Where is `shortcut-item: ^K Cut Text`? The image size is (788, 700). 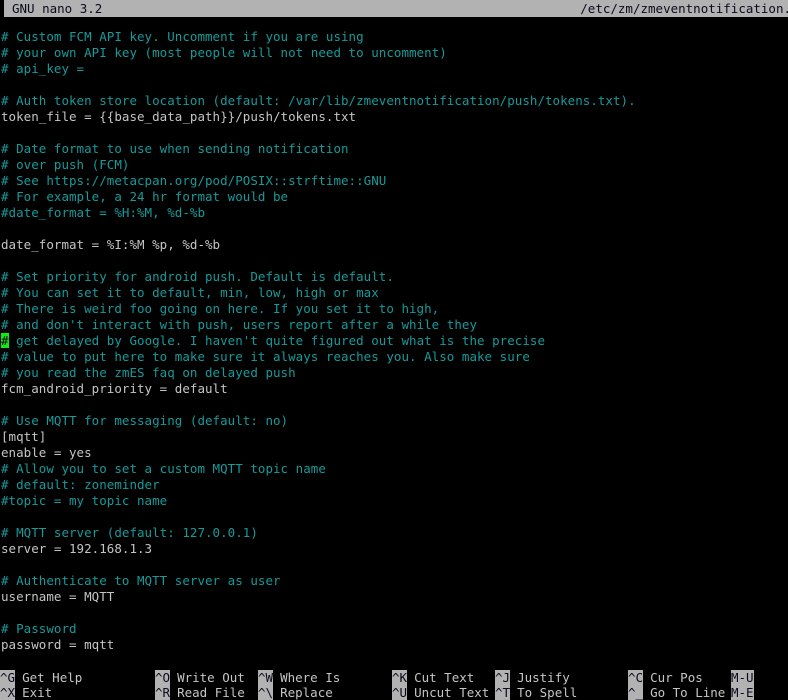 shortcut-item: ^K Cut Text is located at coordinates (433, 677).